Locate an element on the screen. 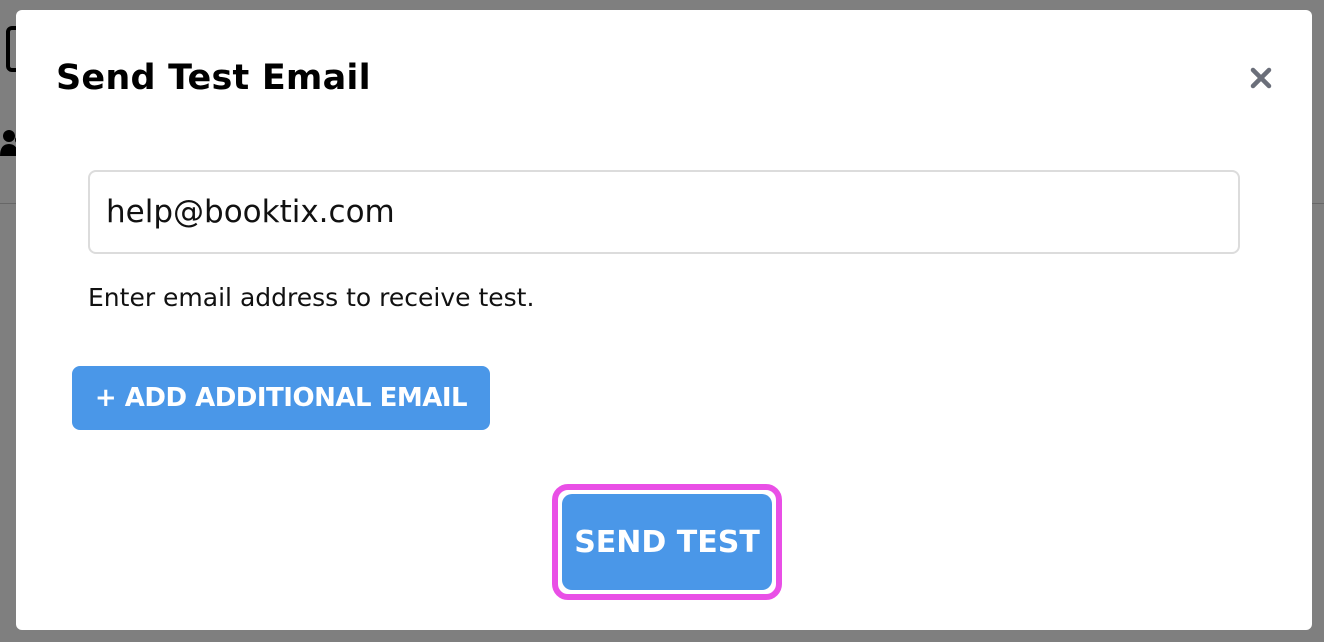  close-icon is located at coordinates (1261, 79).